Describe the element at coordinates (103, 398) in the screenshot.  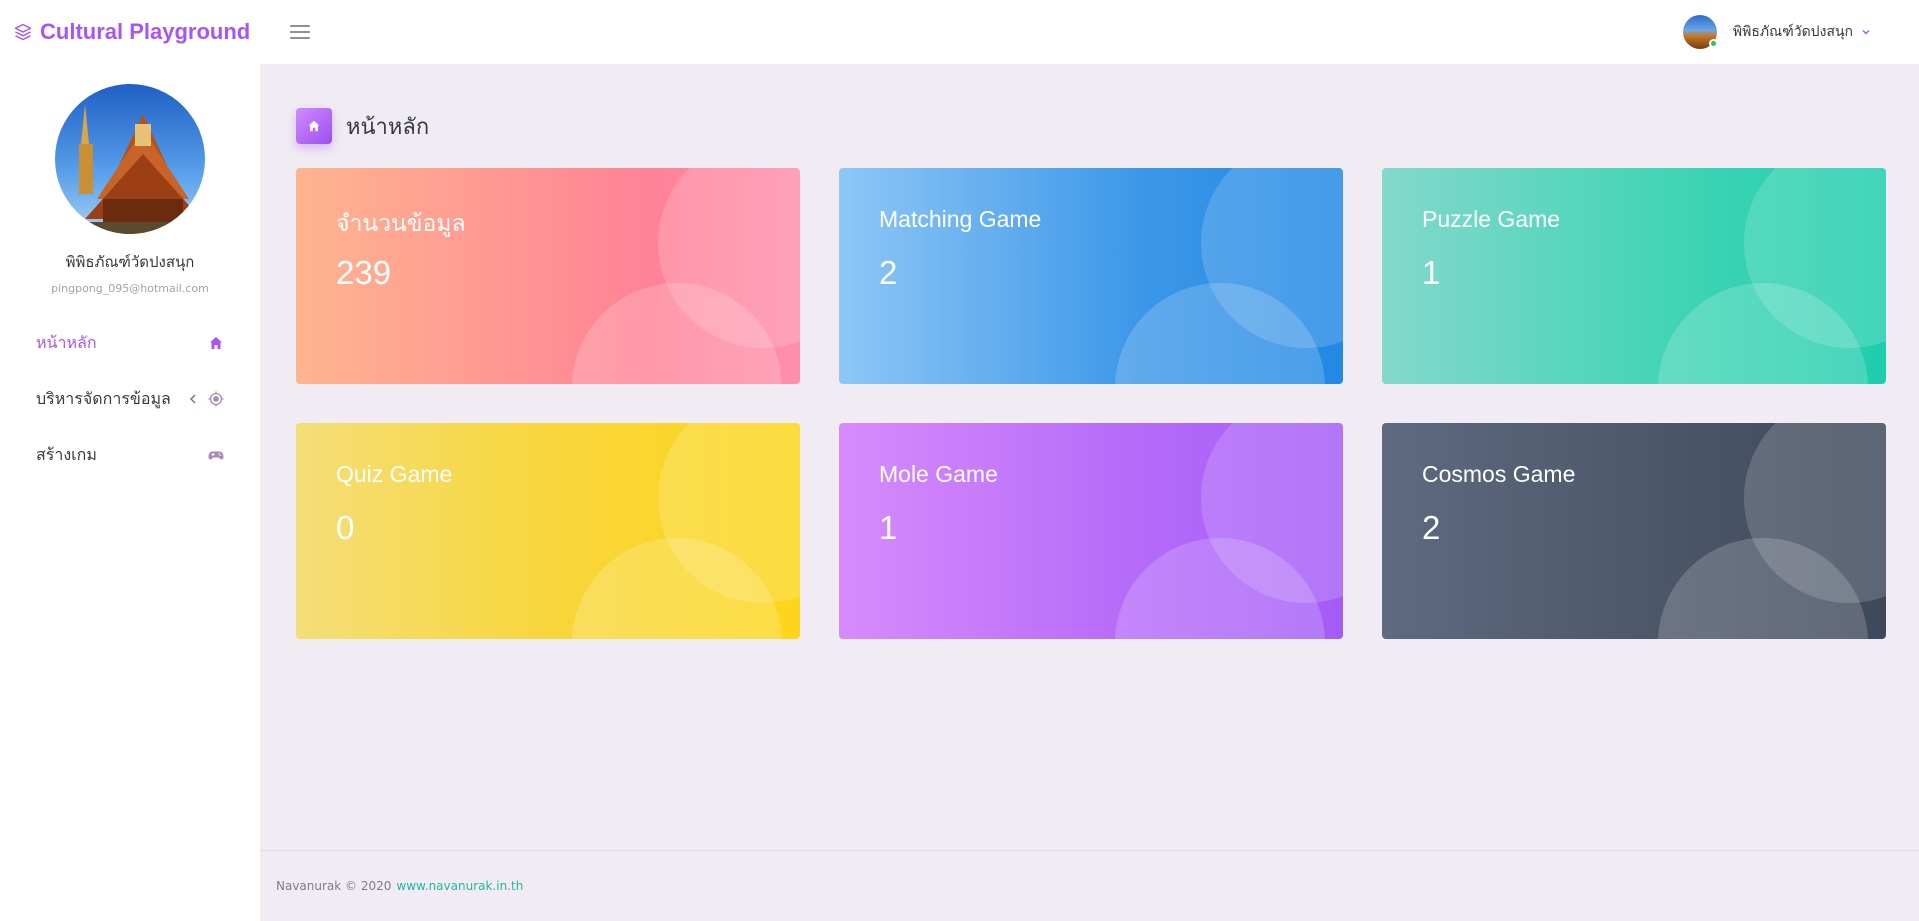
I see `sidebar-item-label: บริหารจัดการข้อมูล` at that location.